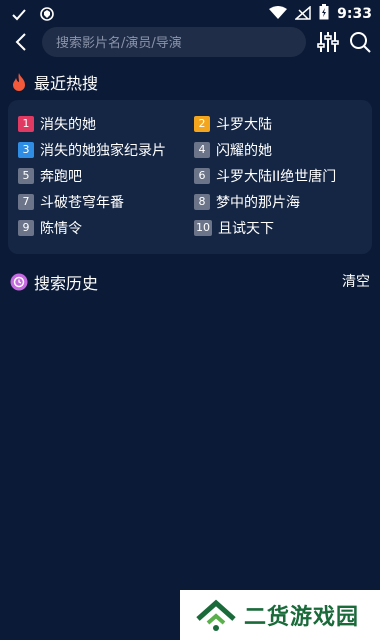 The image size is (380, 640). I want to click on watermark-logo-icon, so click(216, 615).